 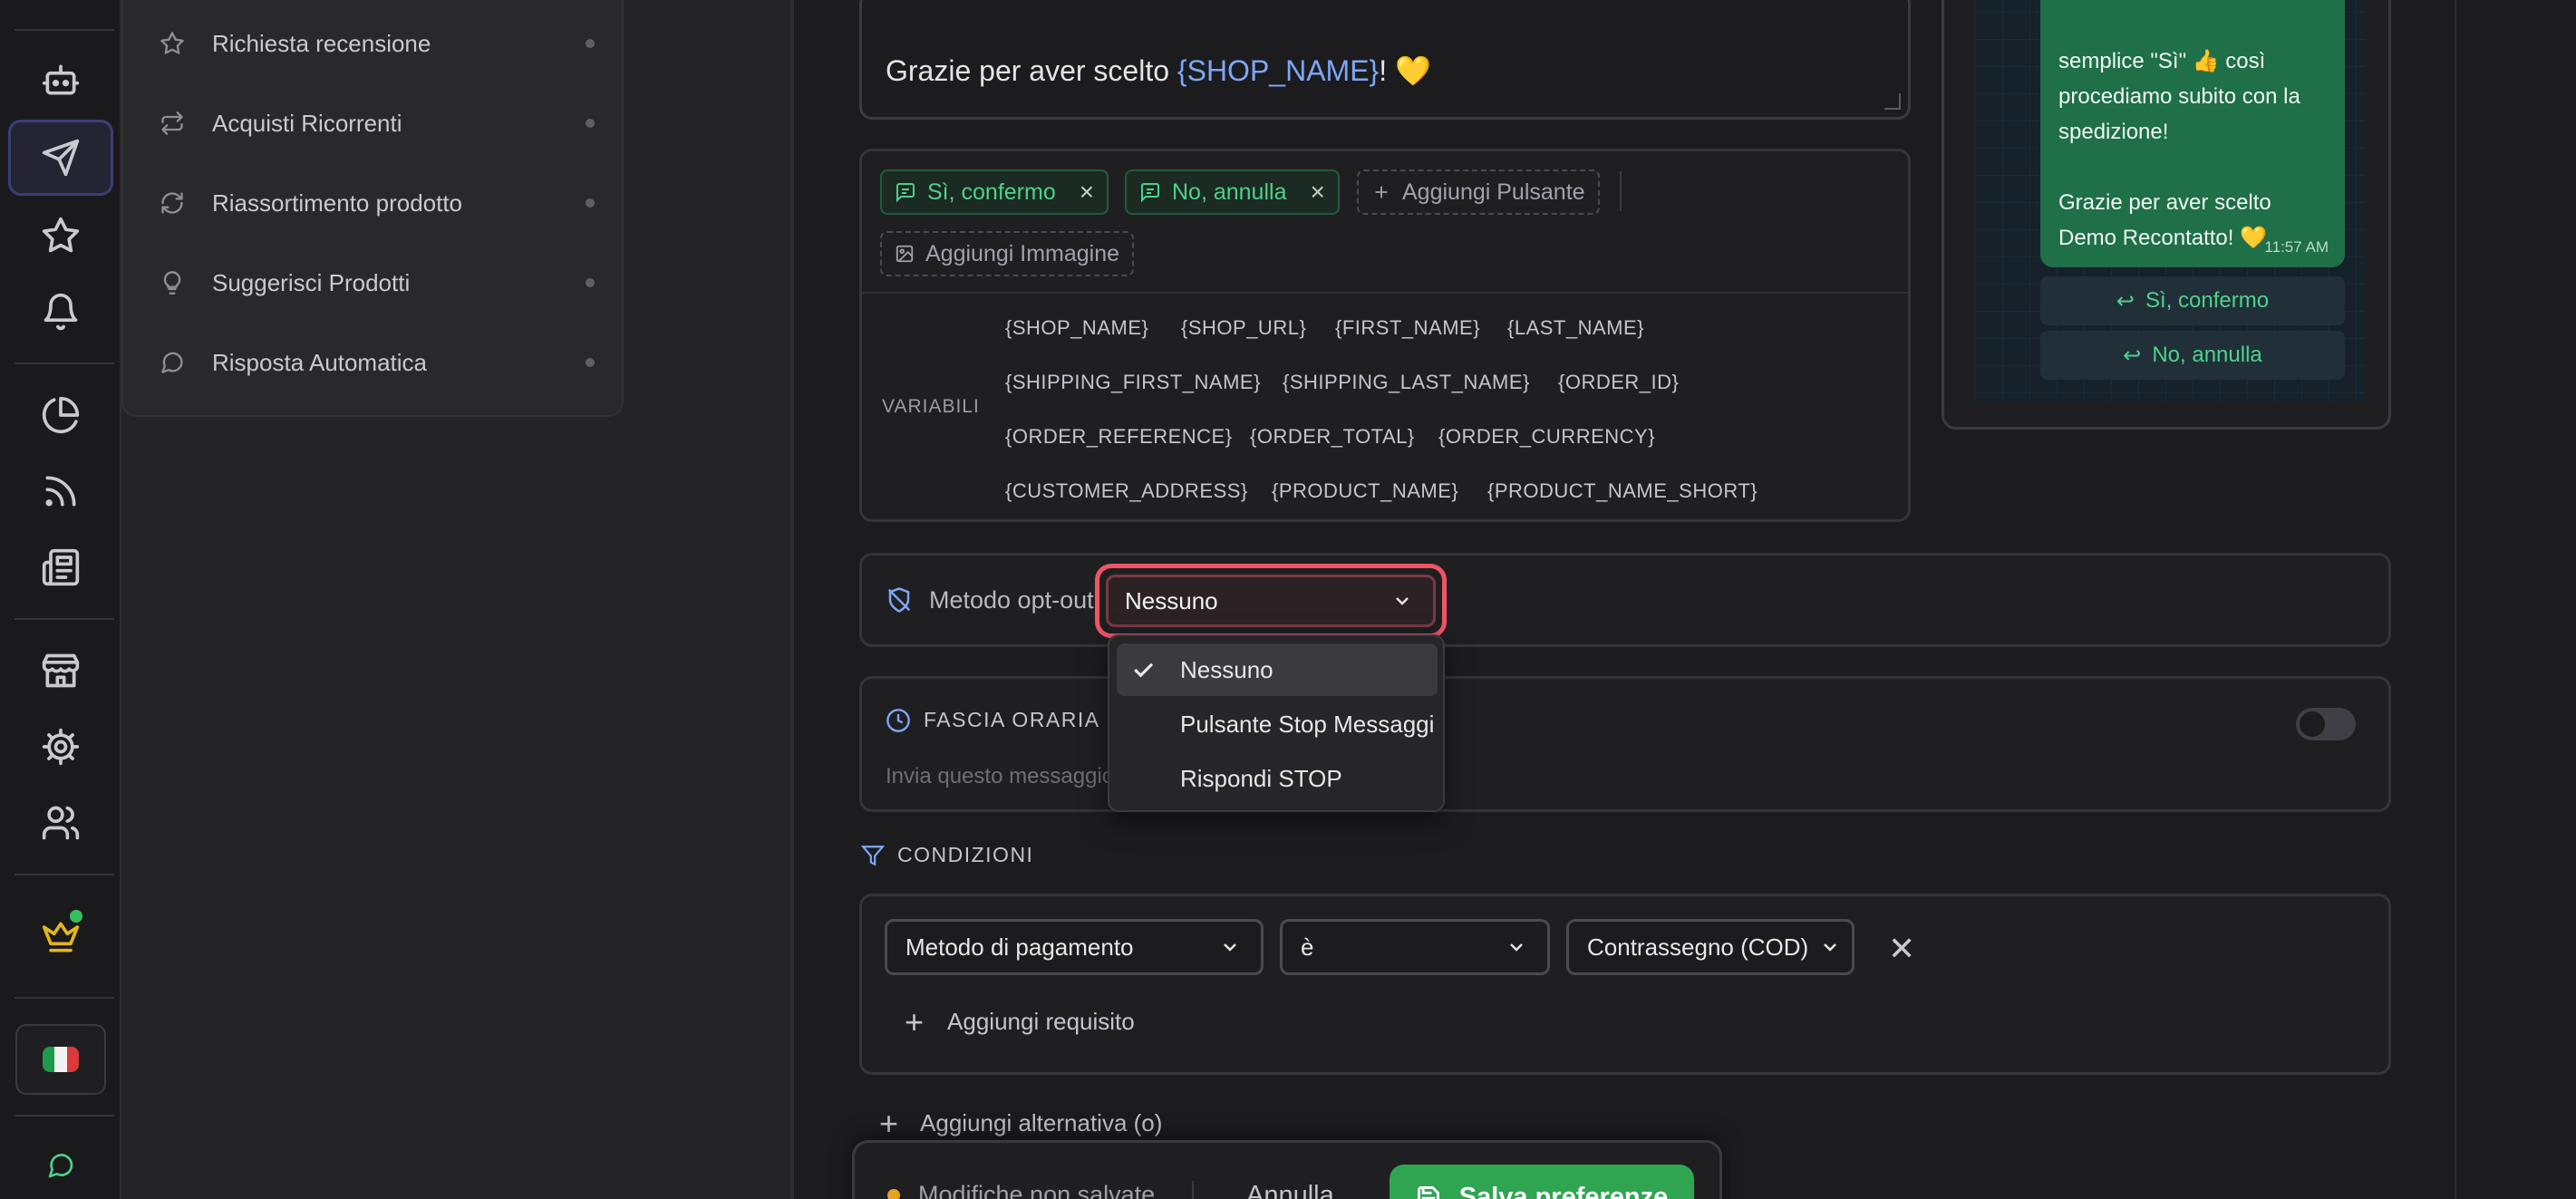 What do you see at coordinates (1232, 192) in the screenshot?
I see `reply-button-chip: No, annulla ×` at bounding box center [1232, 192].